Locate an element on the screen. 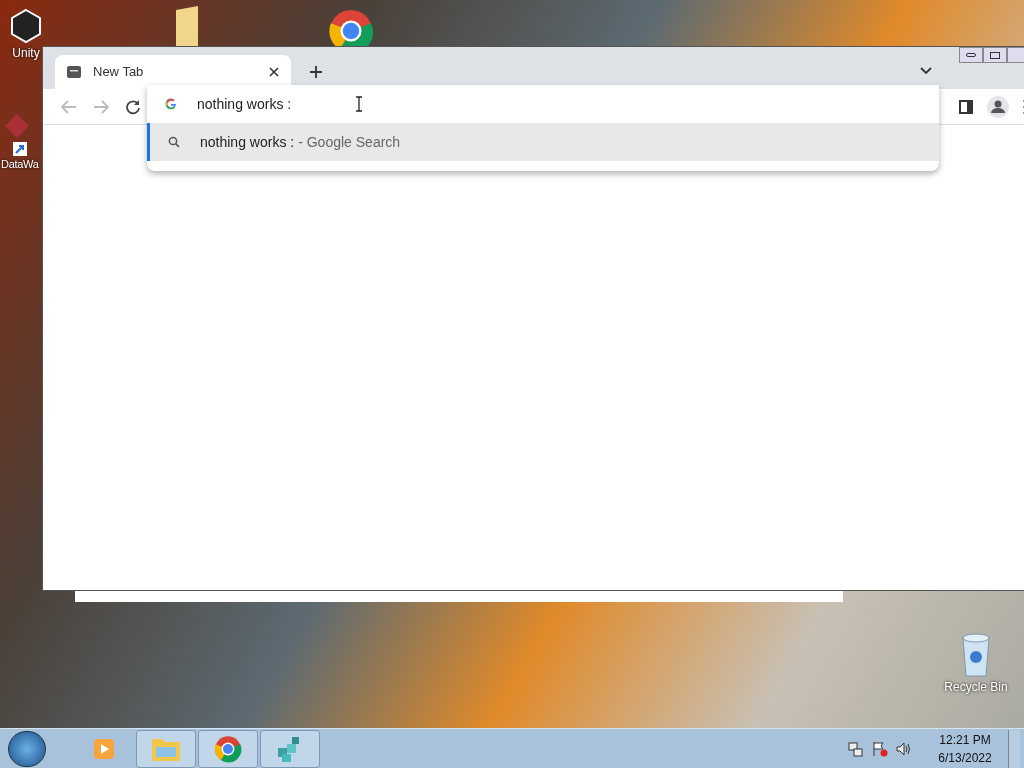 Image resolution: width=1024 pixels, height=768 pixels. clock: 12:21 PM 6/13/2022 is located at coordinates (965, 748).